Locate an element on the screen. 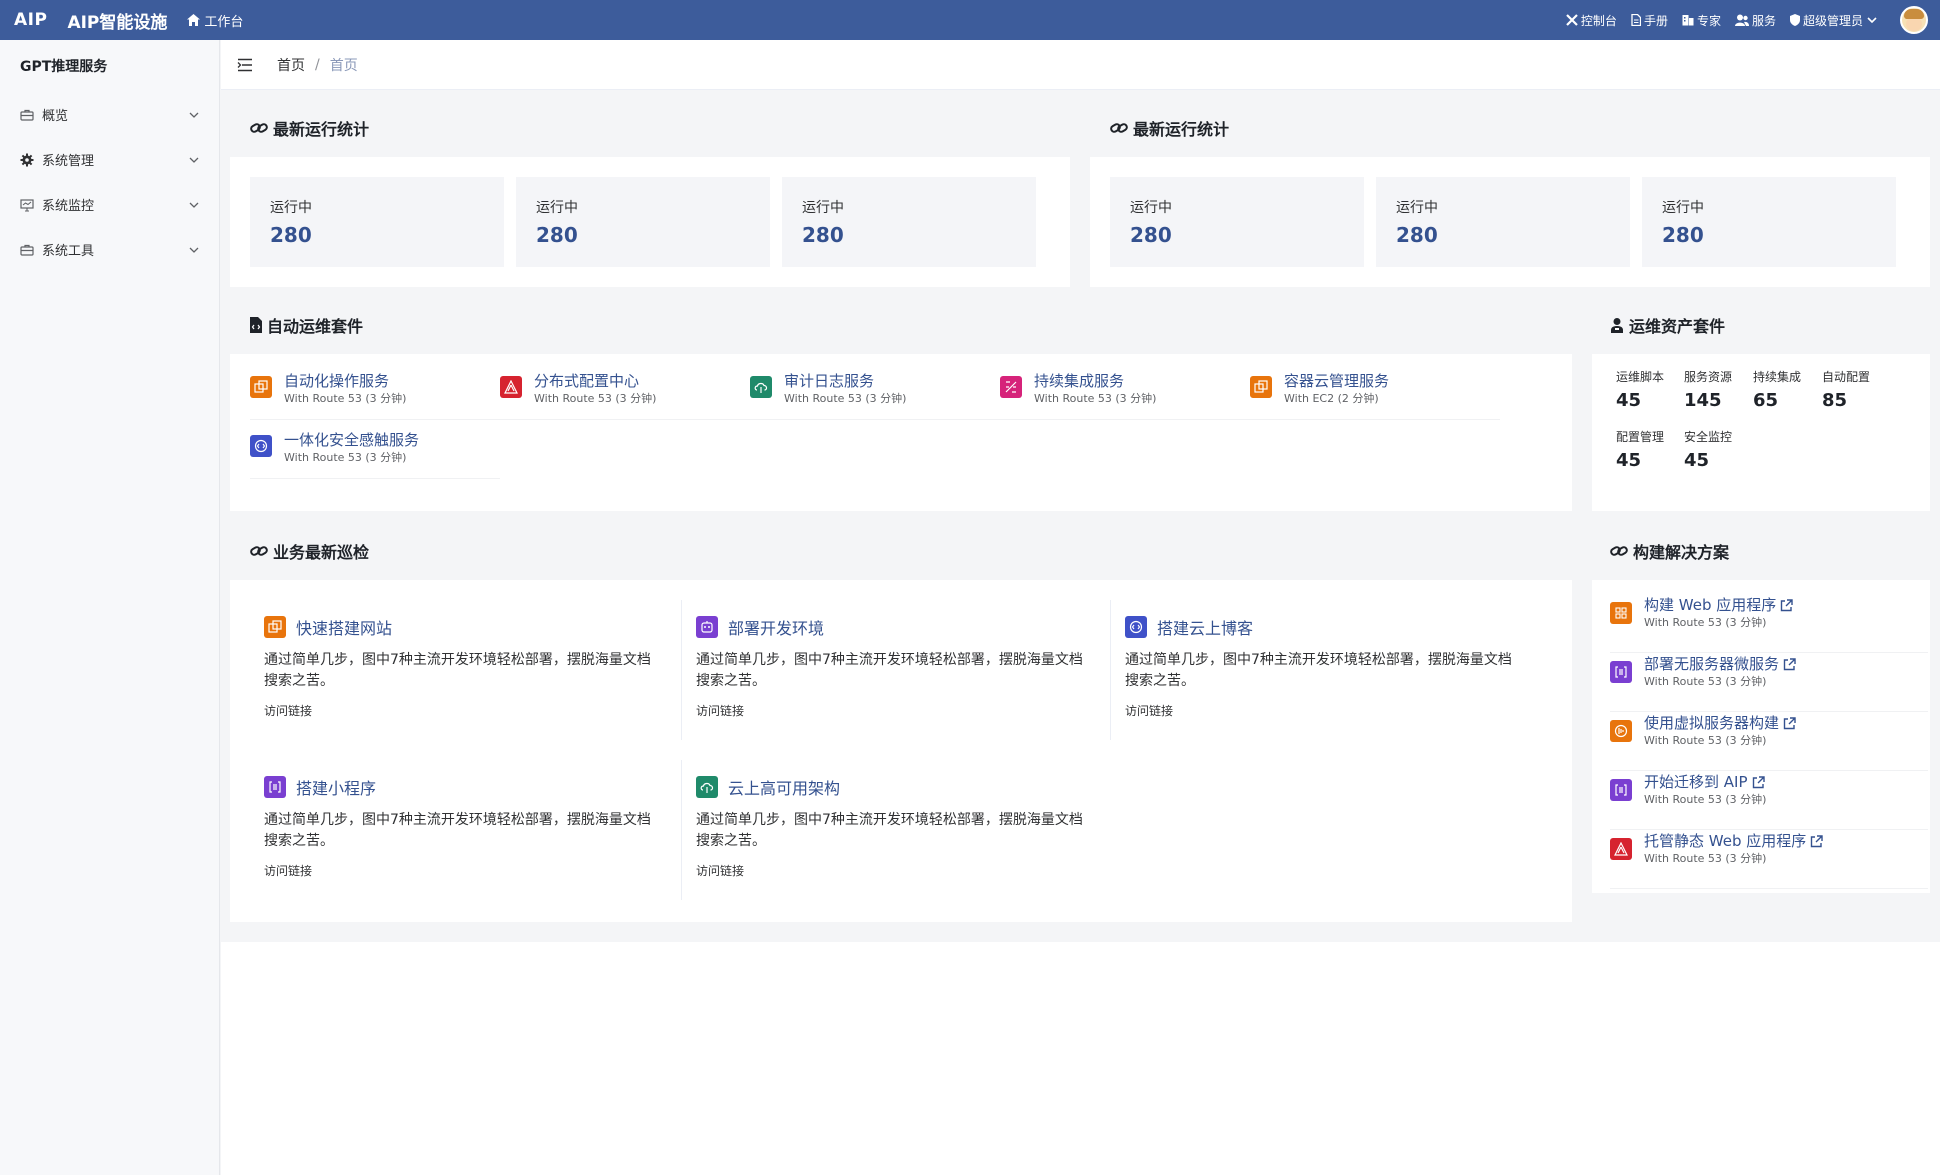 Image resolution: width=1940 pixels, height=1175 pixels. asset-stat: 自动配置 85 is located at coordinates (1857, 389).